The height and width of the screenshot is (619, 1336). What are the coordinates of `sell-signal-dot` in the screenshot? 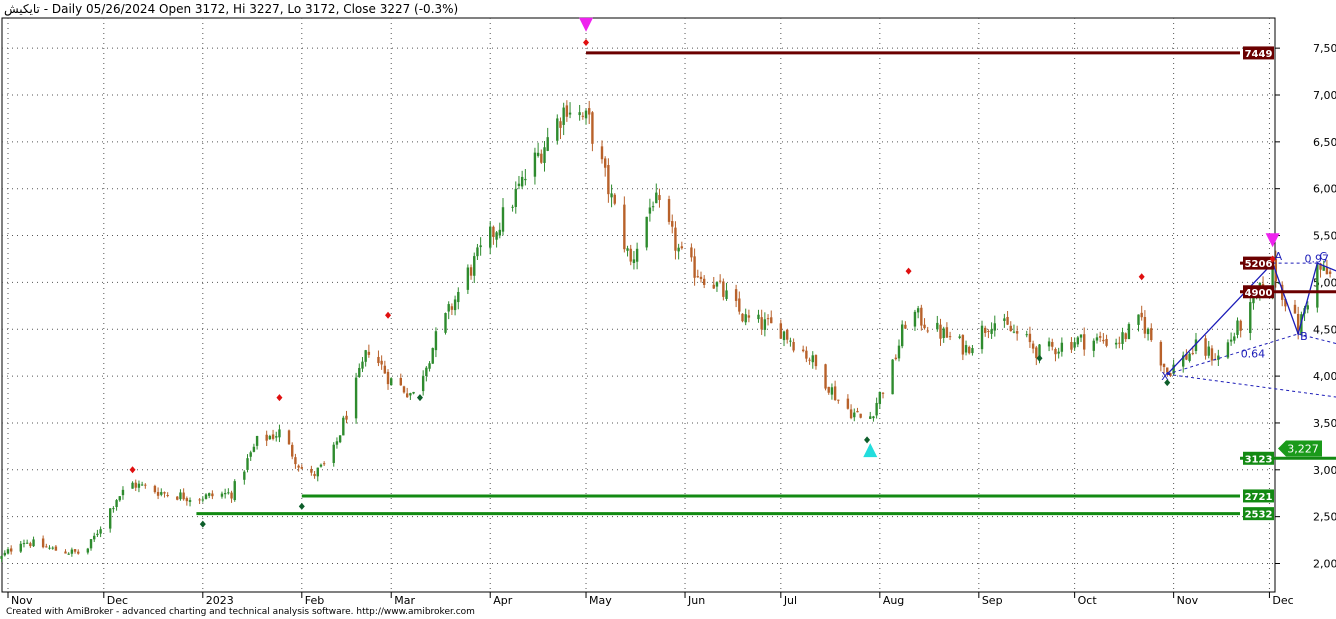 It's located at (586, 43).